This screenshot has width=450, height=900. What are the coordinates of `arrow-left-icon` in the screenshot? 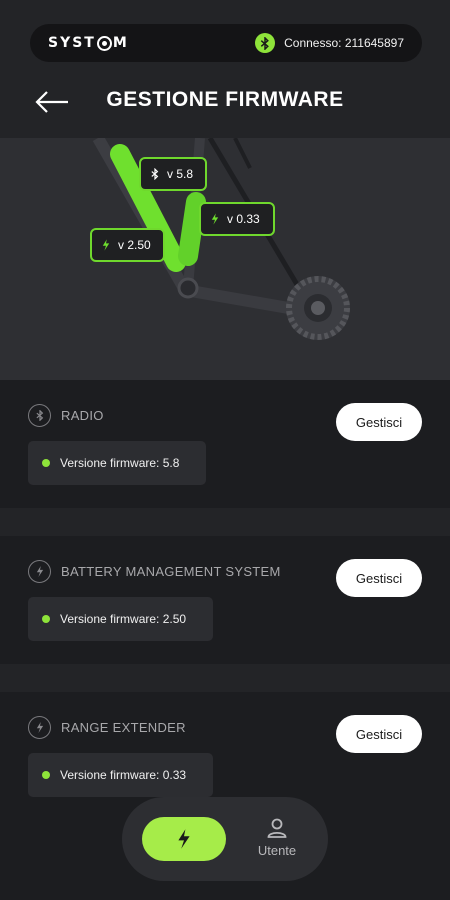 It's located at (52, 102).